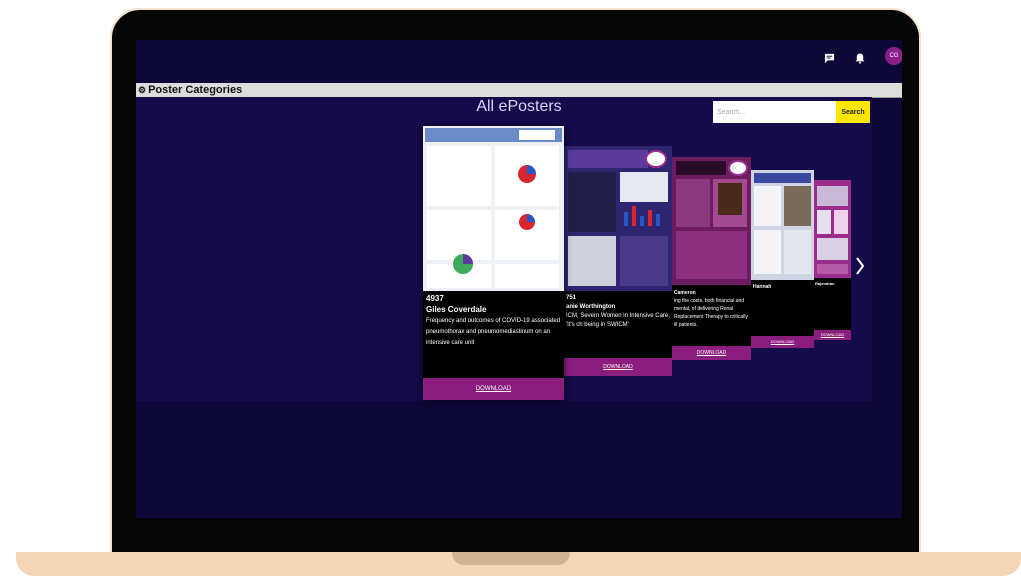 The width and height of the screenshot is (1021, 581). I want to click on poster-info: Rajendran, so click(832, 284).